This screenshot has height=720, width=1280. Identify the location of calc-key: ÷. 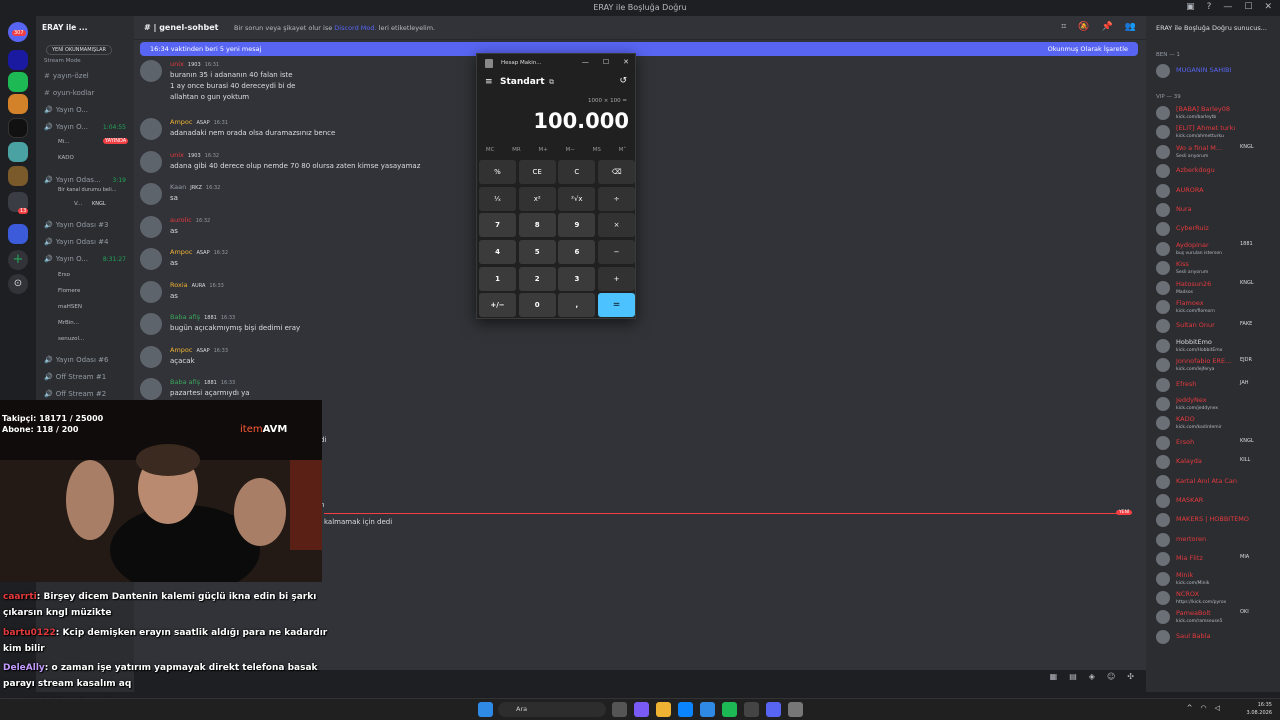
(617, 198).